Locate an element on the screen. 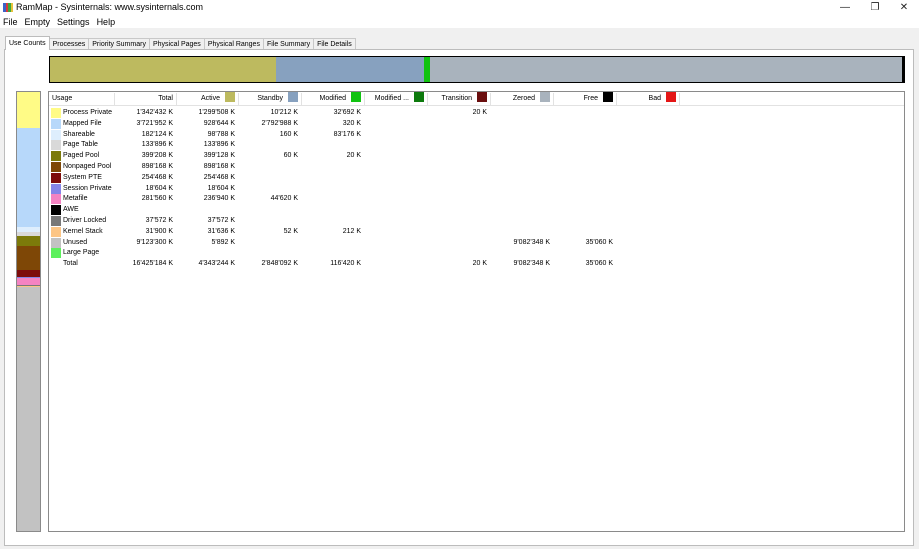 The image size is (919, 549). value-active: 98'788 K is located at coordinates (221, 134).